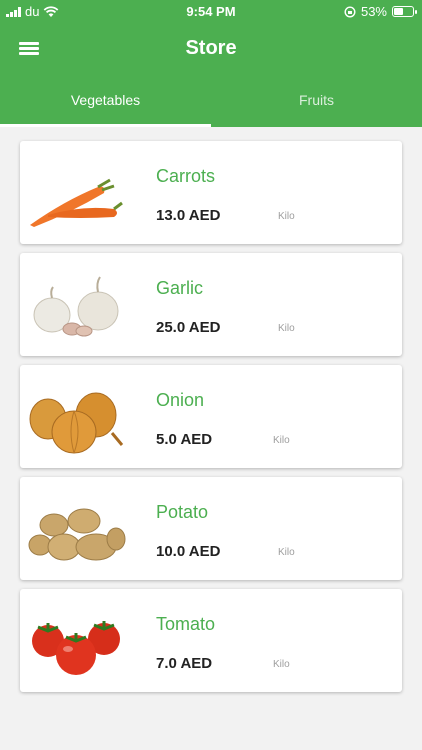  I want to click on status-right: 53%, so click(380, 11).